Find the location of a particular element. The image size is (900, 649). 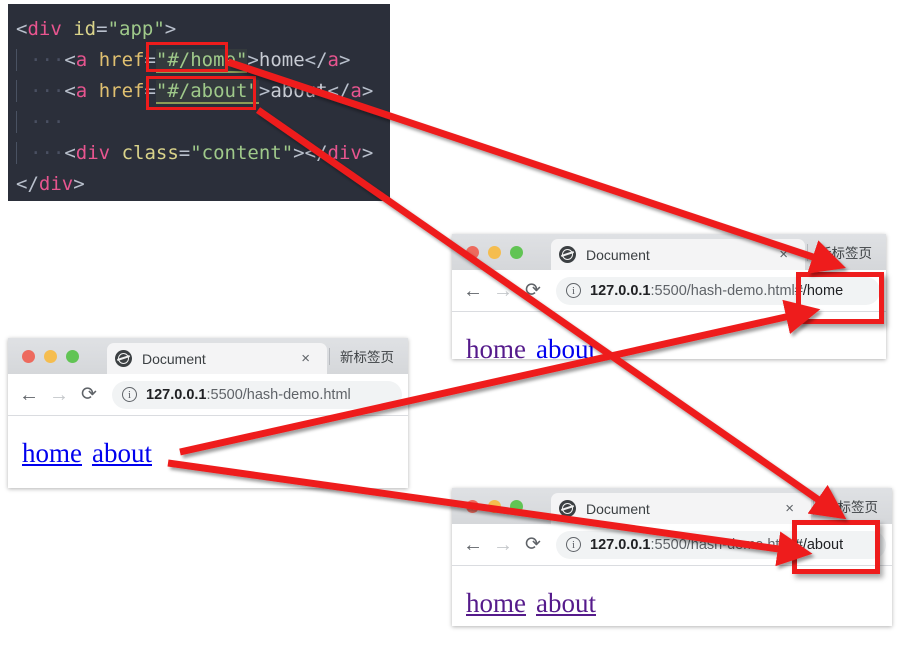

code-token: "content" is located at coordinates (242, 153).